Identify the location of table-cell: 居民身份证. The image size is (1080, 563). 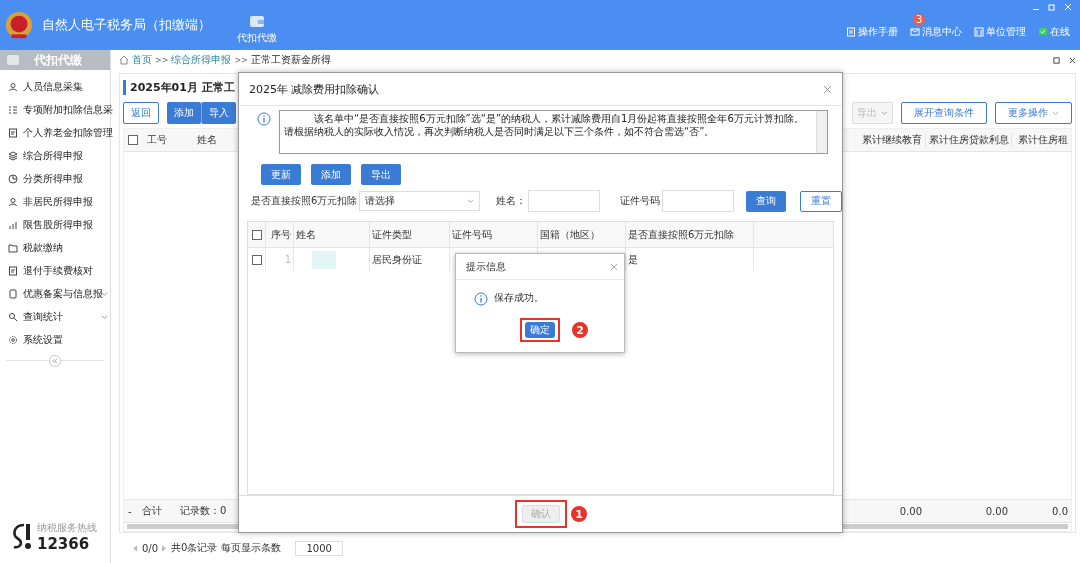
(410, 259).